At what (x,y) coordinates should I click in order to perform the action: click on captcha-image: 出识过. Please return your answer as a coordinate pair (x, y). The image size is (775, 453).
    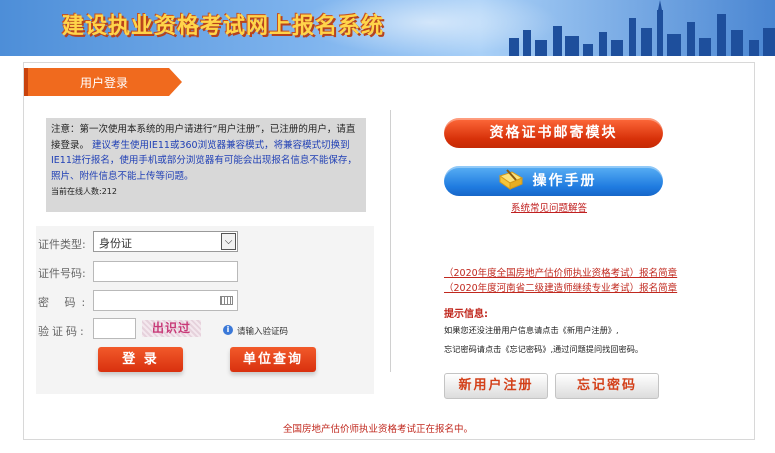
    Looking at the image, I should click on (171, 328).